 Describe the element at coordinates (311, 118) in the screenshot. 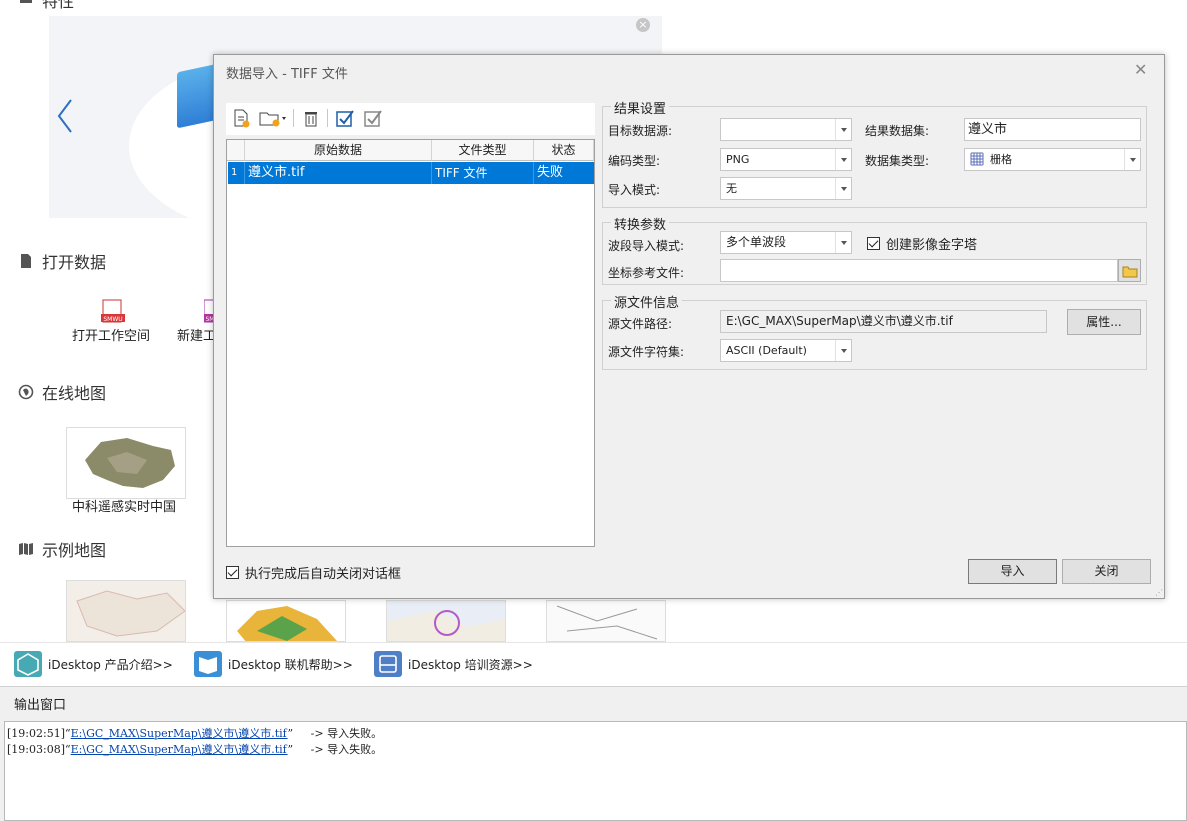

I see `delete-icon` at that location.